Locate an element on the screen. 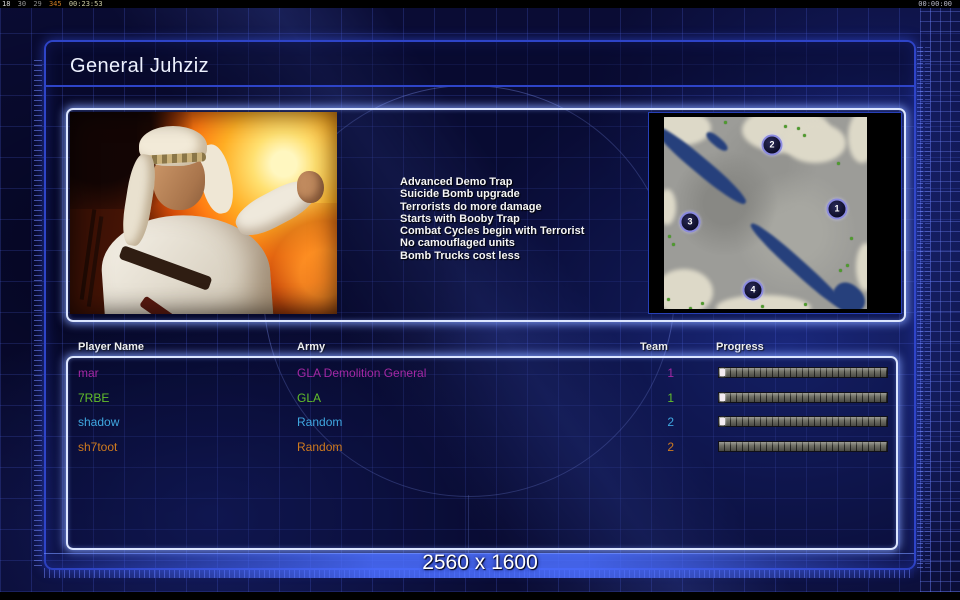  bottom-letterbox-bar is located at coordinates (480, 596).